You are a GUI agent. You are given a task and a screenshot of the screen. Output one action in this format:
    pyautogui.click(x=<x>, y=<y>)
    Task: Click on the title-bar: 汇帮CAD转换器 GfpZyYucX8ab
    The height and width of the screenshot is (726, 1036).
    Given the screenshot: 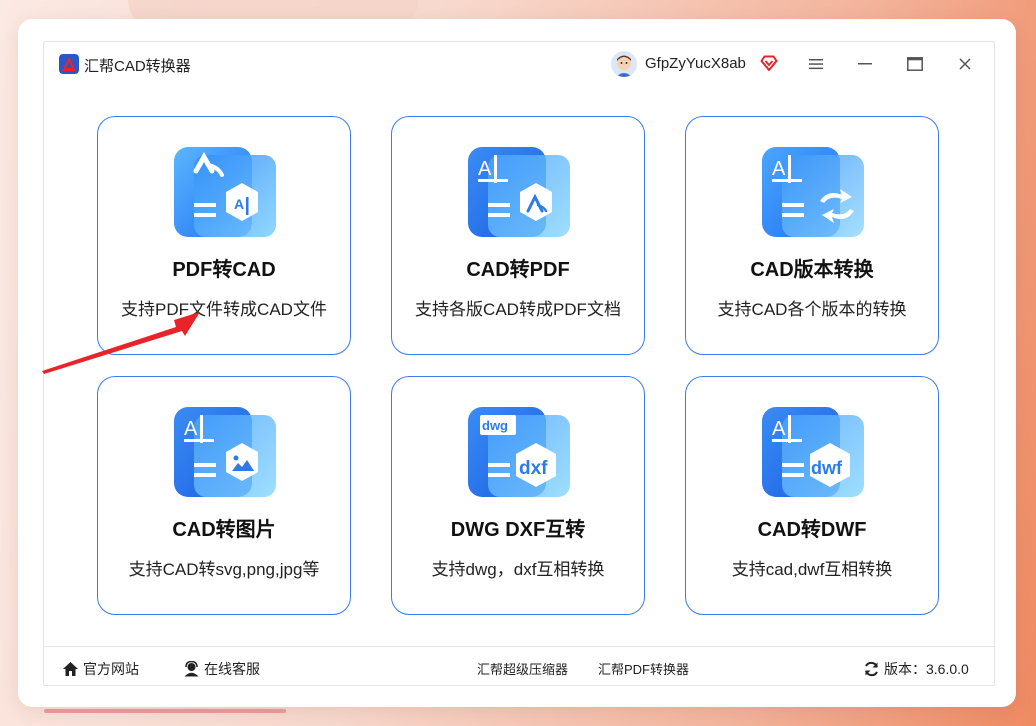 What is the action you would take?
    pyautogui.click(x=519, y=65)
    